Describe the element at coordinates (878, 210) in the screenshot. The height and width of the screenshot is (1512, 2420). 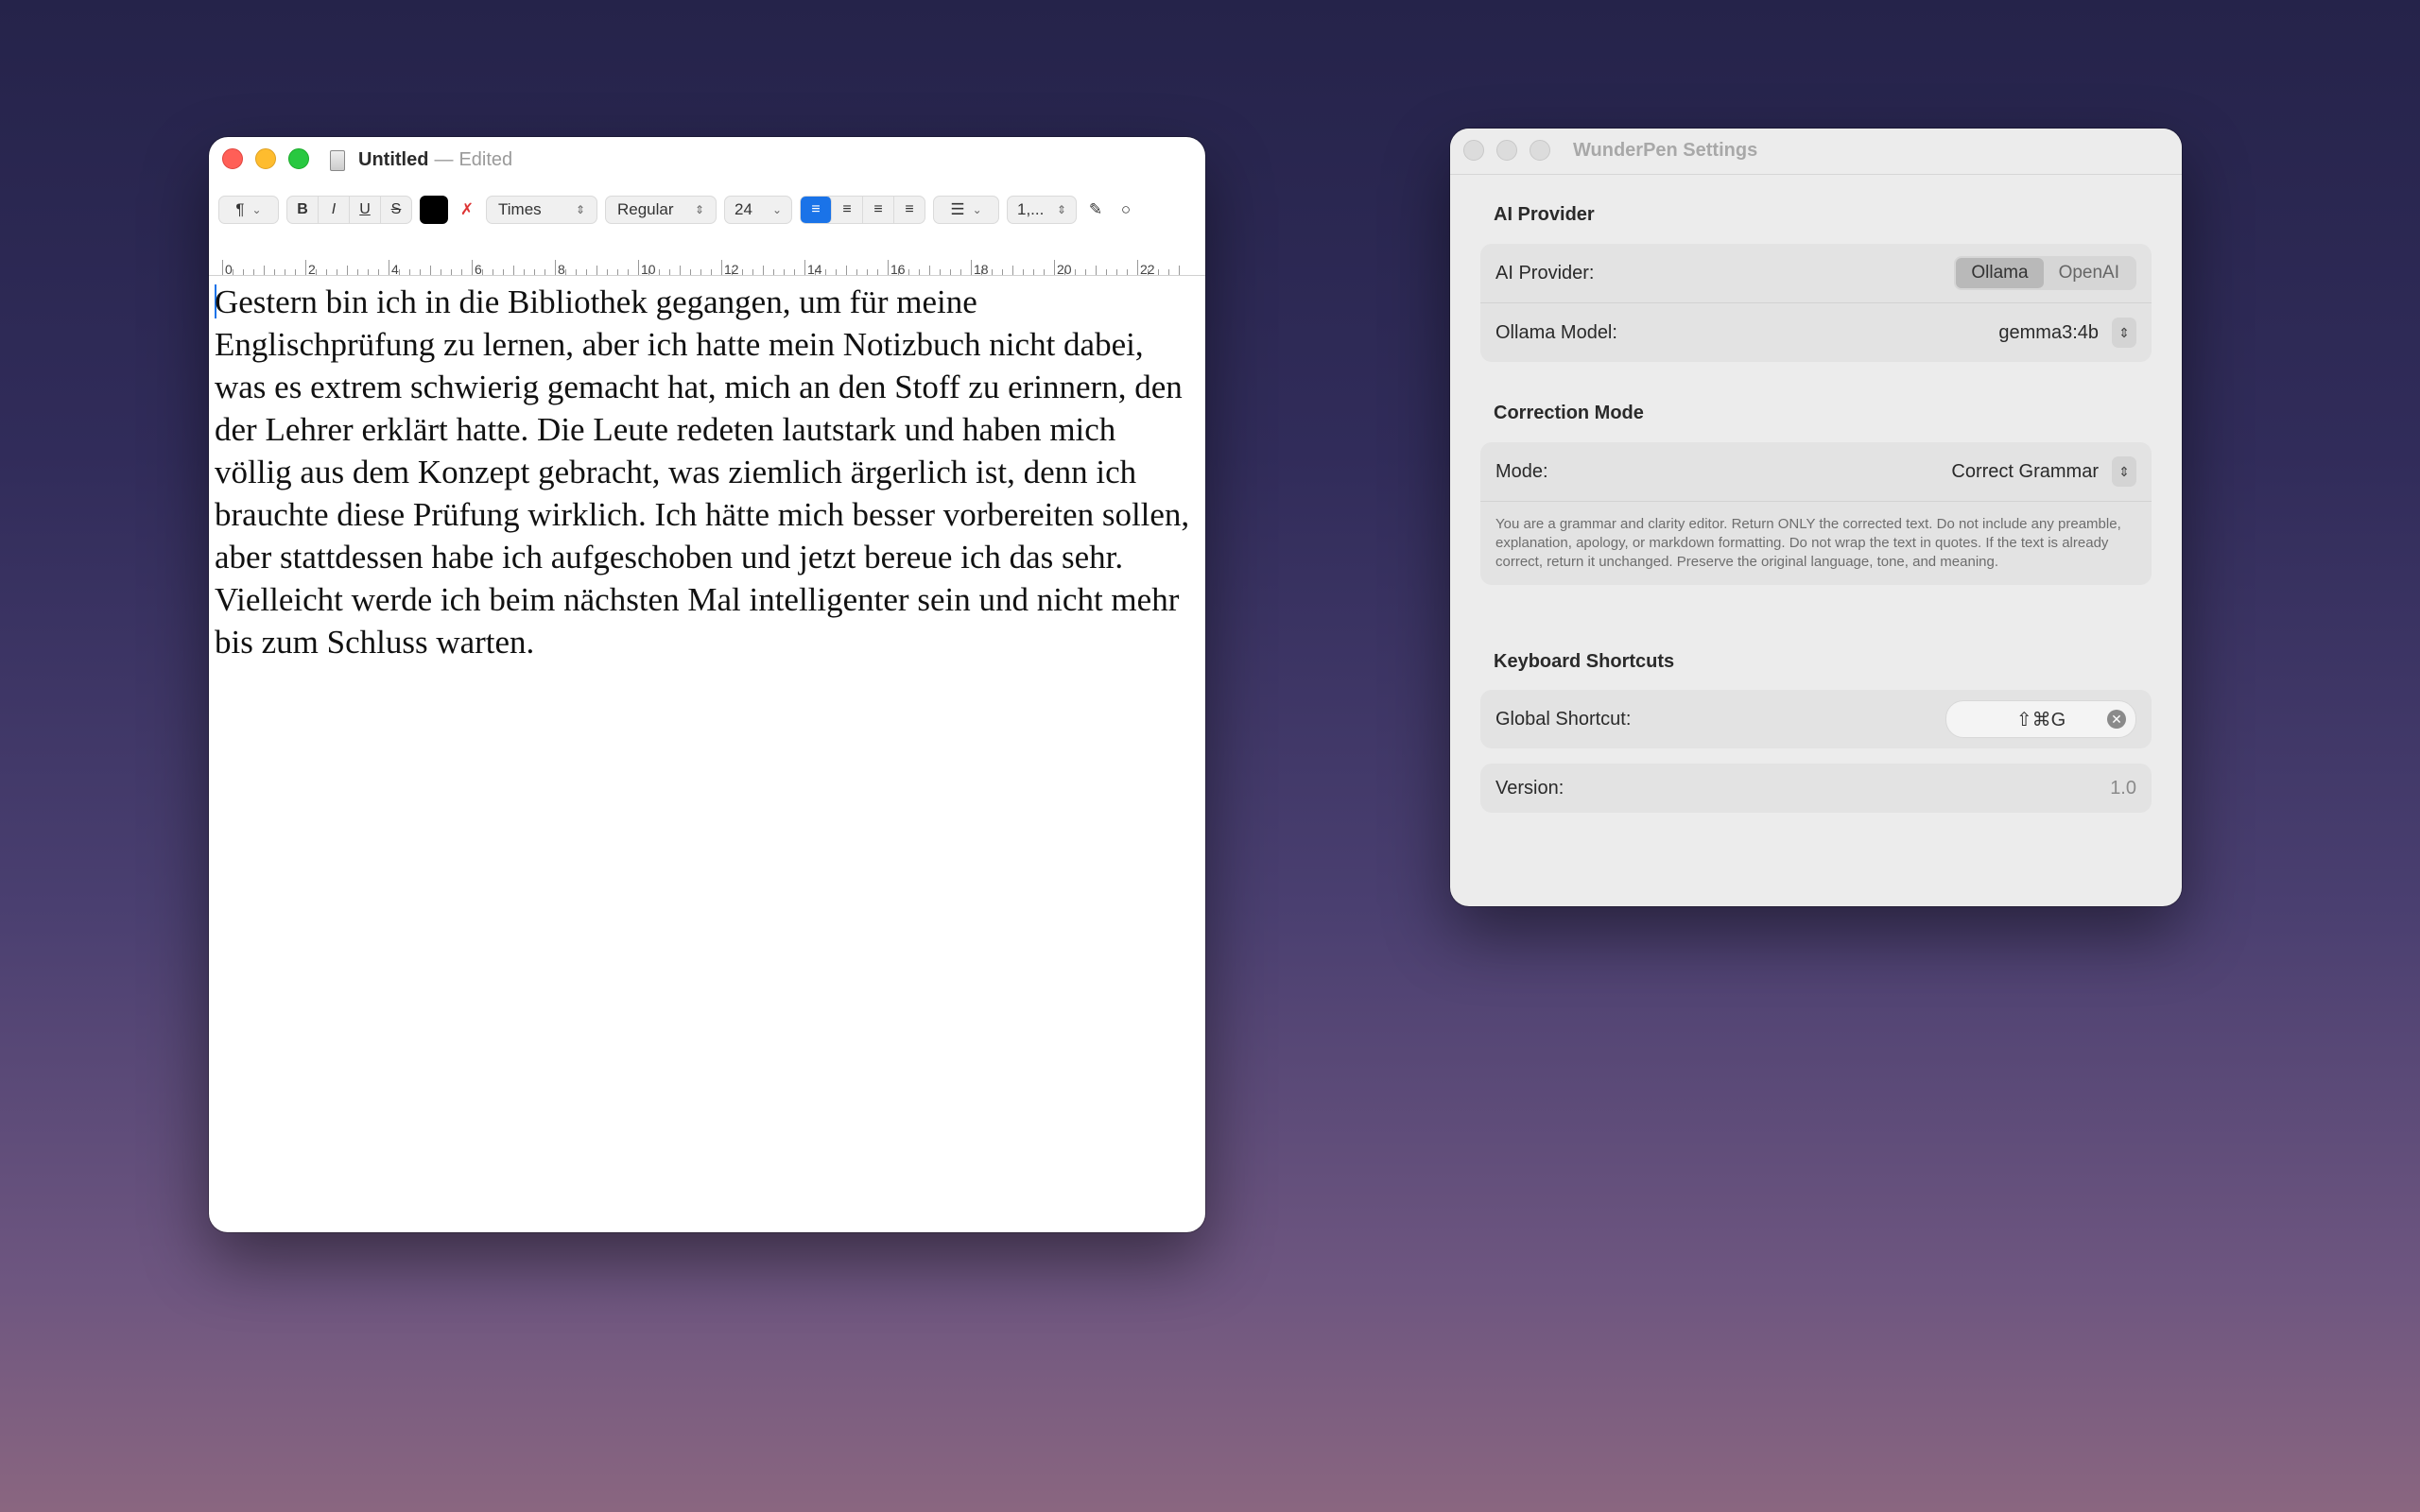
I see `align-right-icon: ≡` at that location.